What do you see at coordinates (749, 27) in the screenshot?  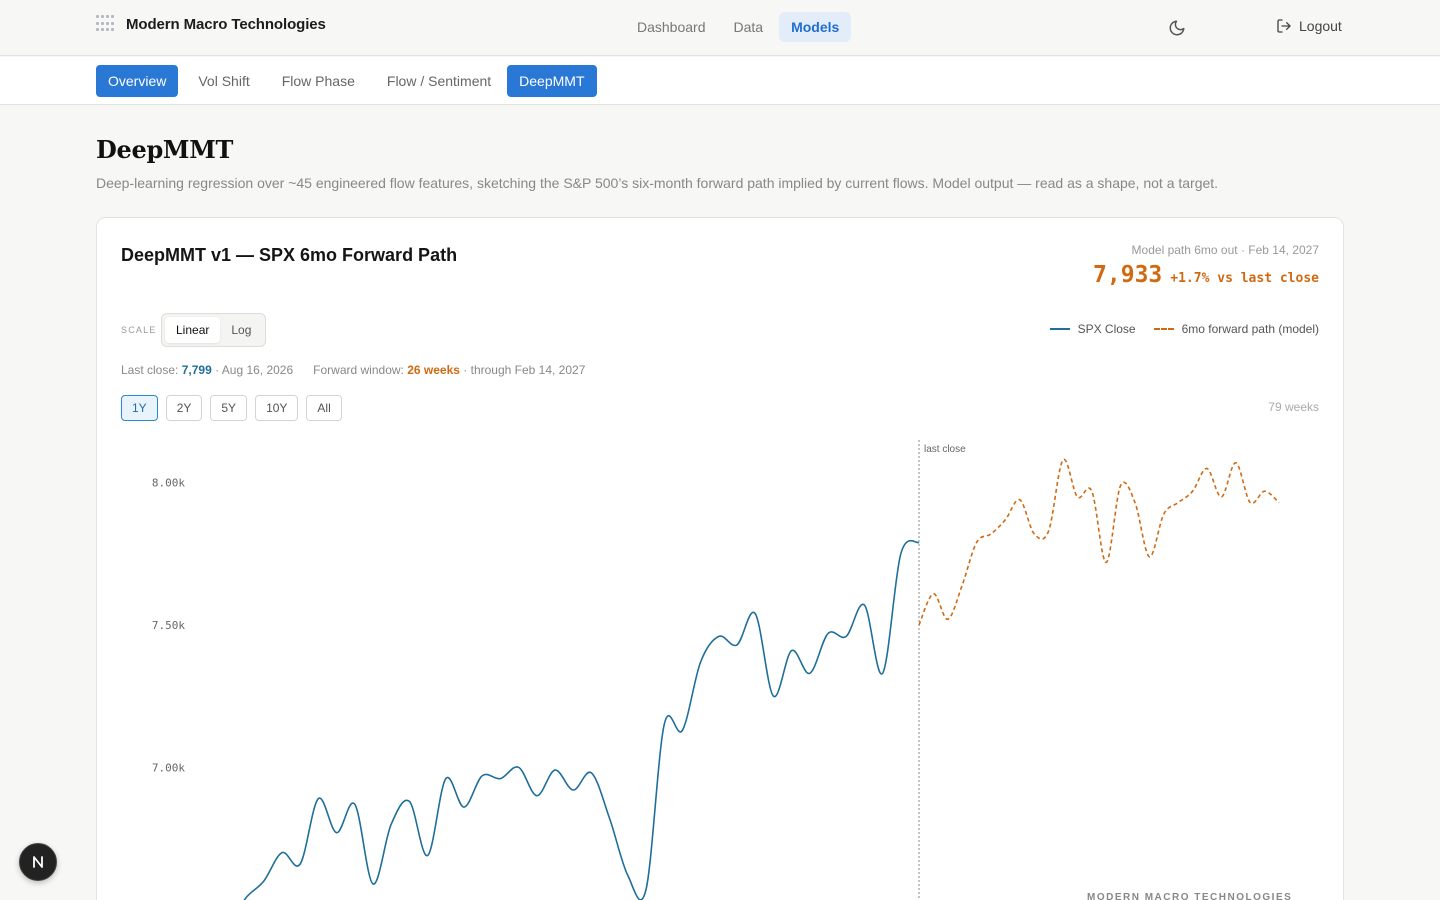 I see `nav-data: Data` at bounding box center [749, 27].